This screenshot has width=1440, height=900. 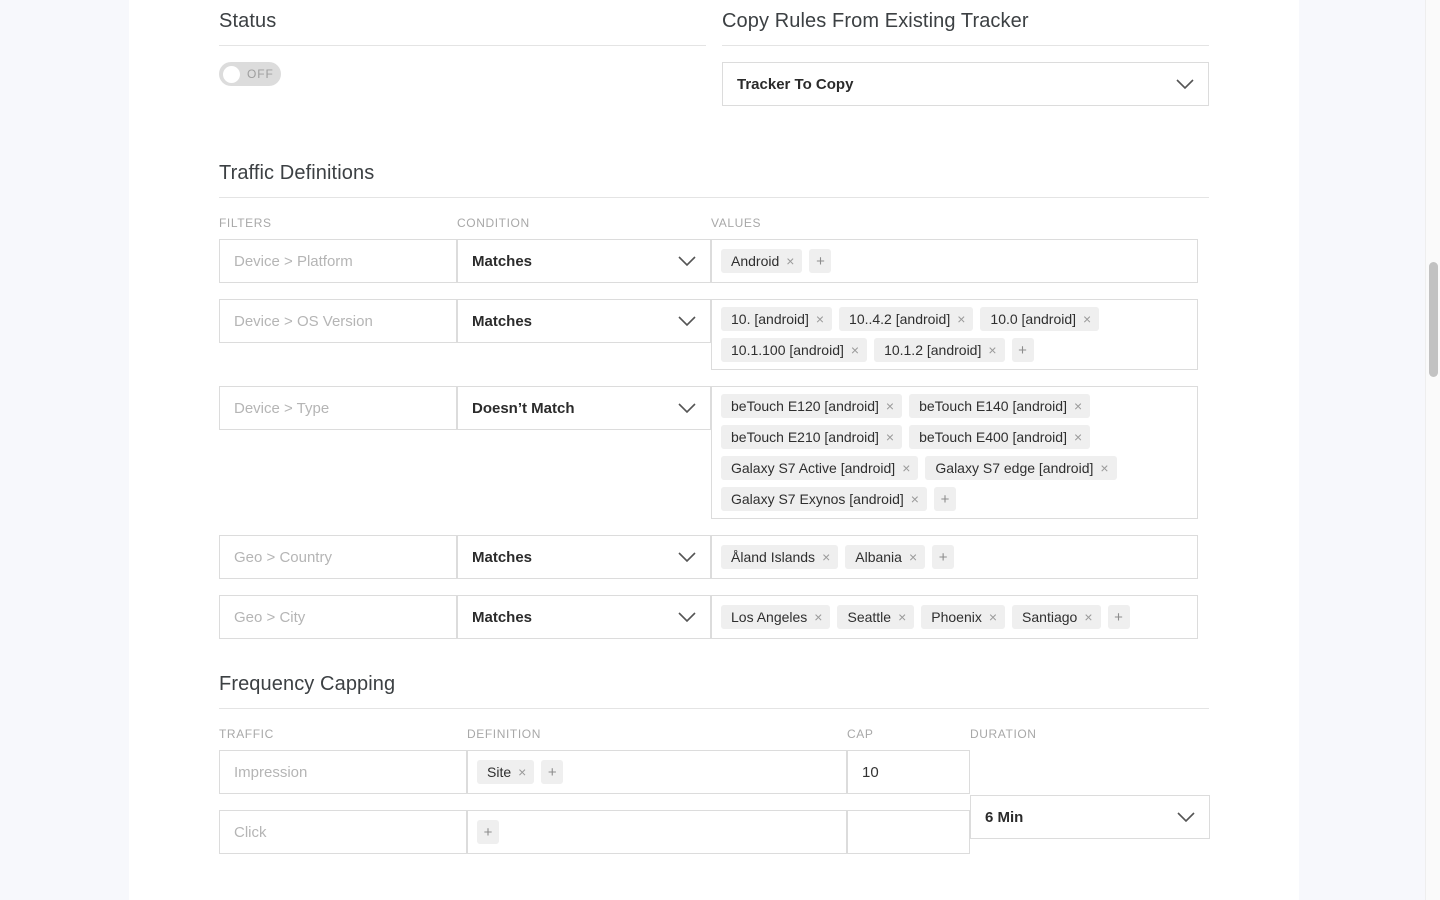 What do you see at coordinates (1000, 437) in the screenshot?
I see `value-tag: beTouch E400 [android] ×` at bounding box center [1000, 437].